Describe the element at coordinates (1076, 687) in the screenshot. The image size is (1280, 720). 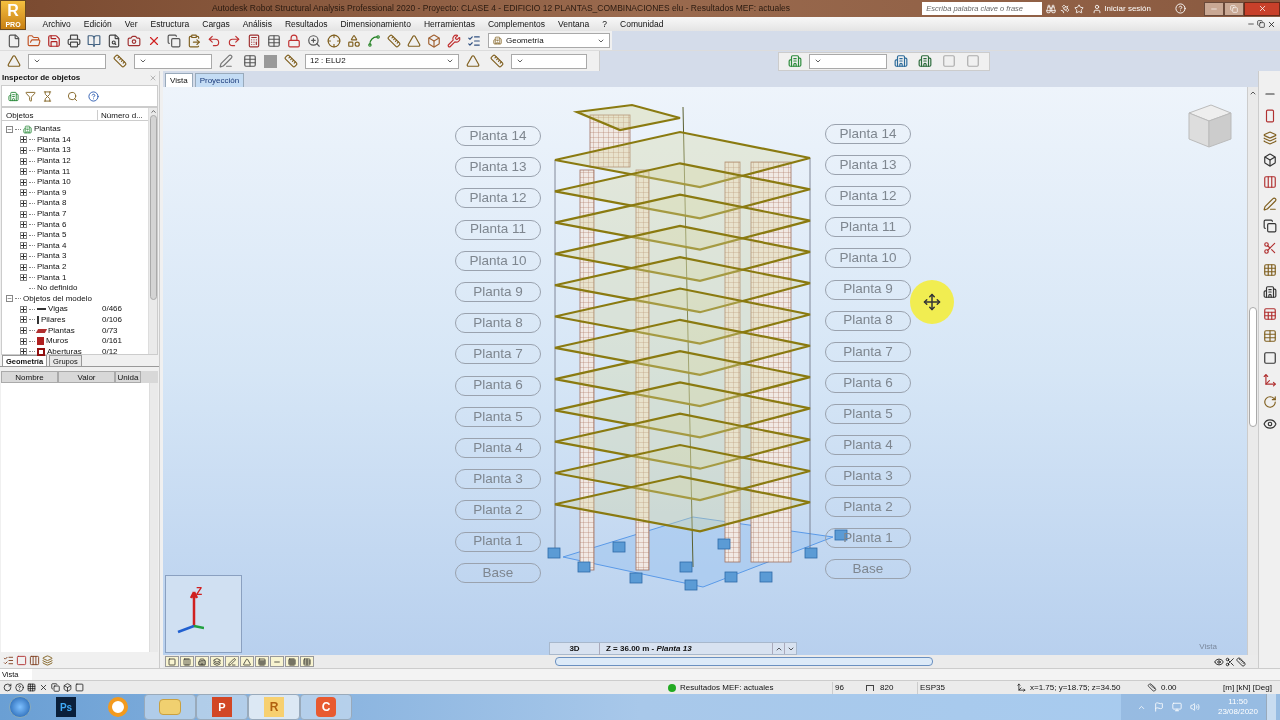
I see `cursor-coordinates: x=1.75; y=18.75; z=34.50` at that location.